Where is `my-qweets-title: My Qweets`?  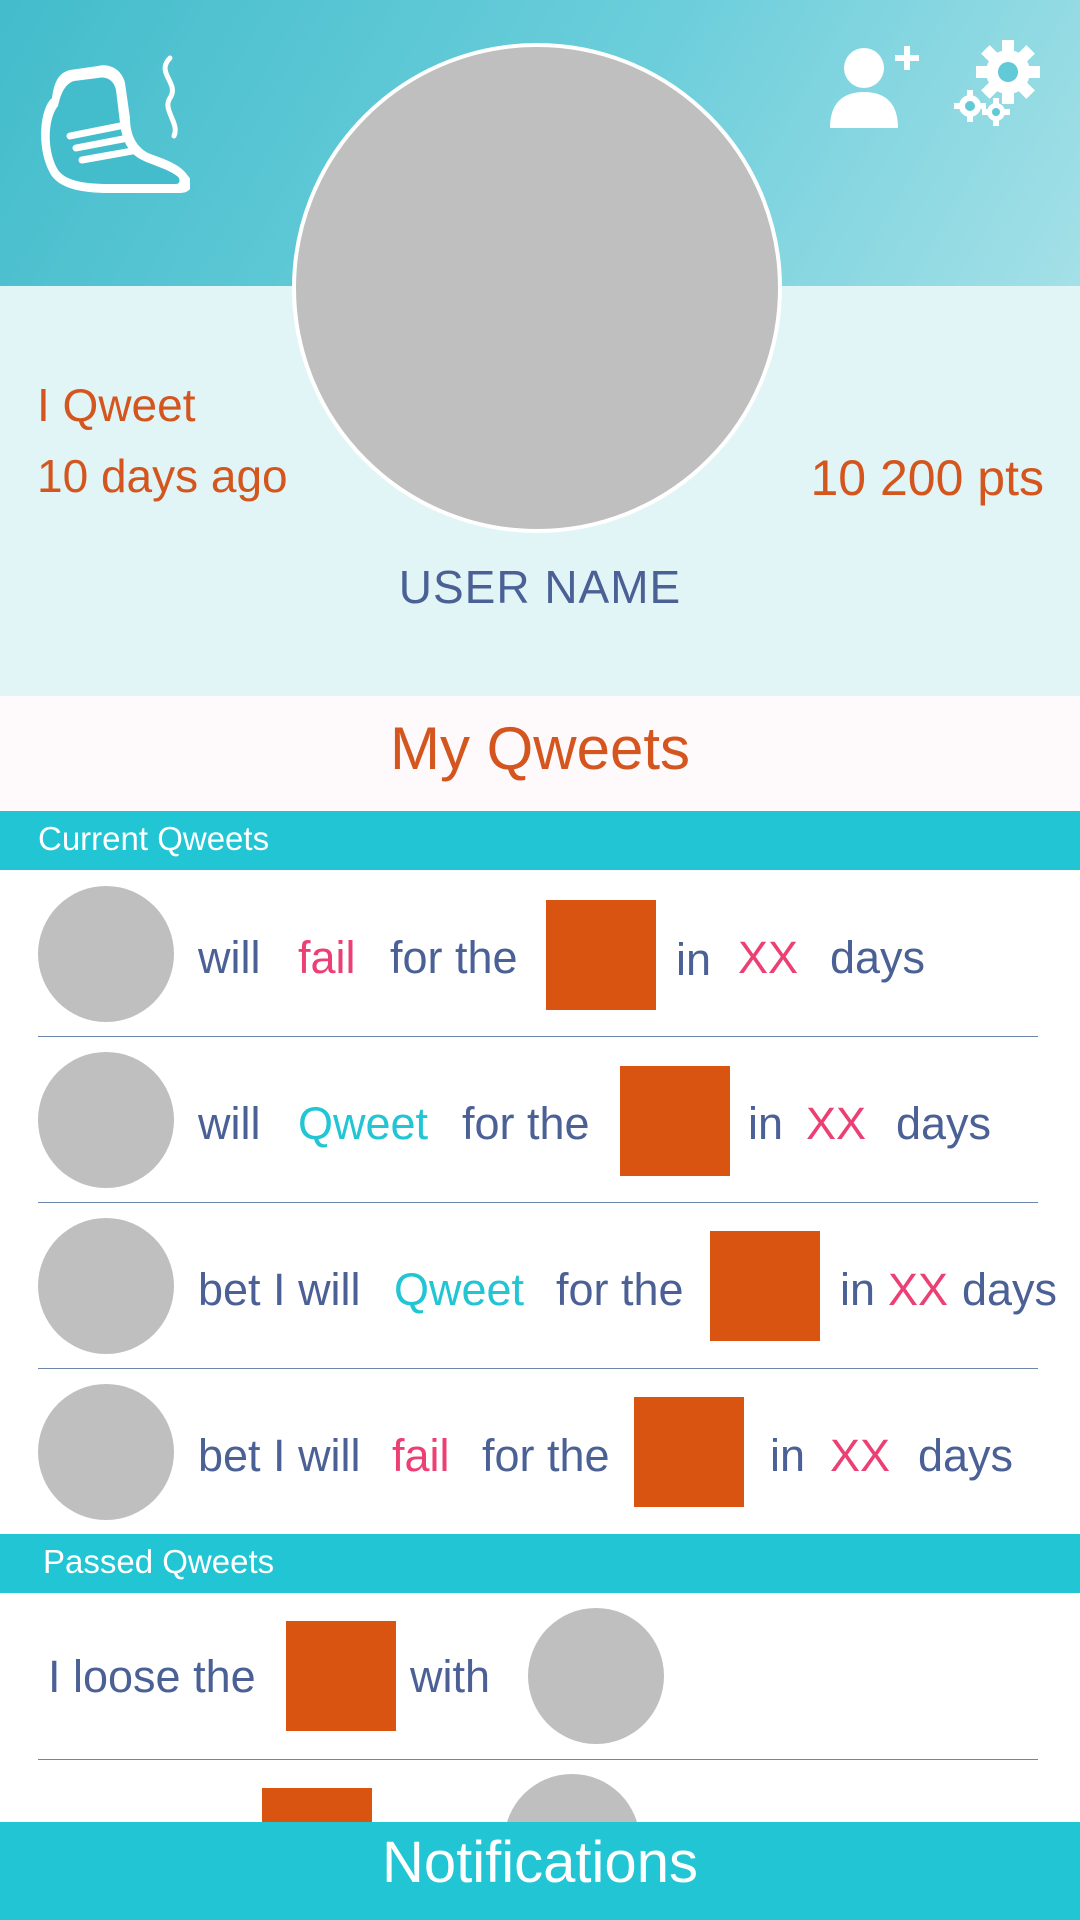
my-qweets-title: My Qweets is located at coordinates (540, 748).